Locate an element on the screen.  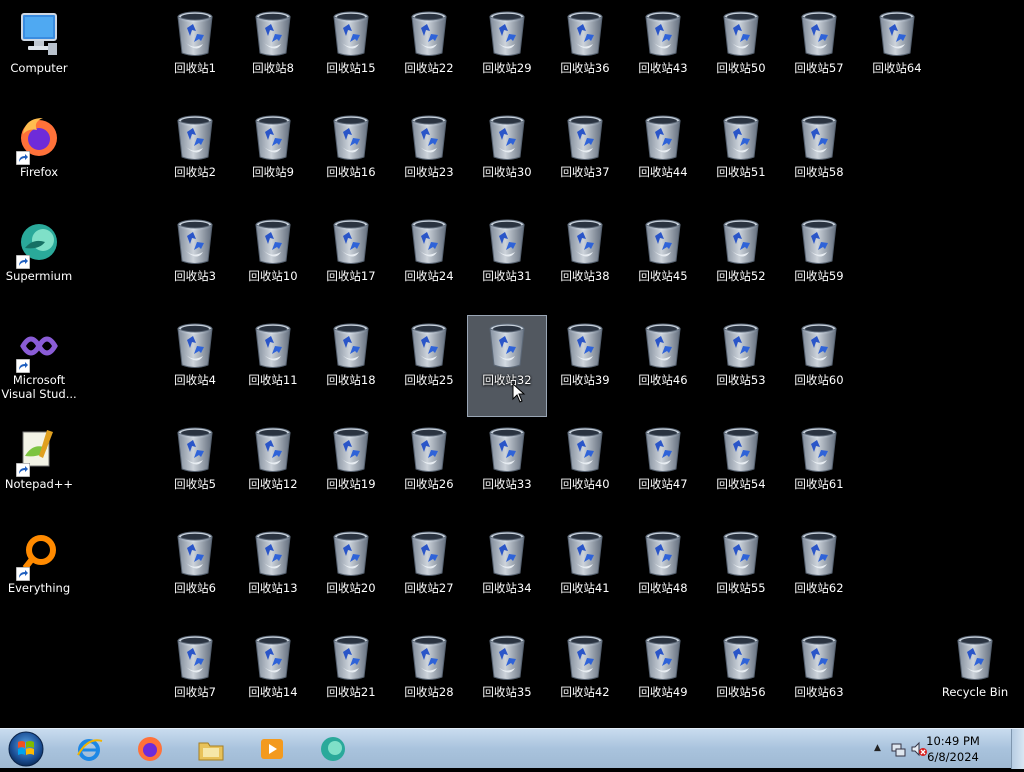
notepad-plus-plus-desktop-icon: Notepad++ is located at coordinates (39, 470).